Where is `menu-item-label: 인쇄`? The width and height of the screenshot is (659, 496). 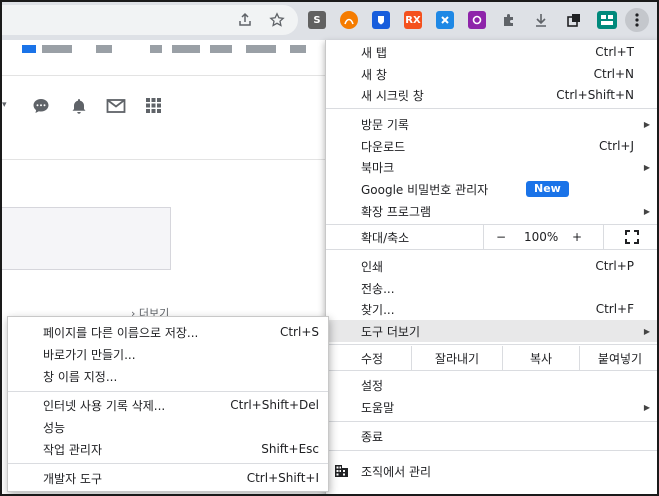 menu-item-label: 인쇄 is located at coordinates (372, 266).